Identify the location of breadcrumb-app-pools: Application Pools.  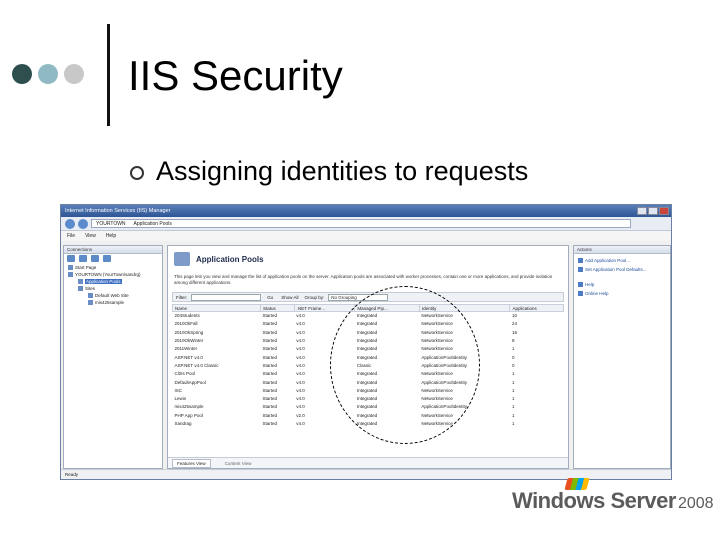
(153, 224).